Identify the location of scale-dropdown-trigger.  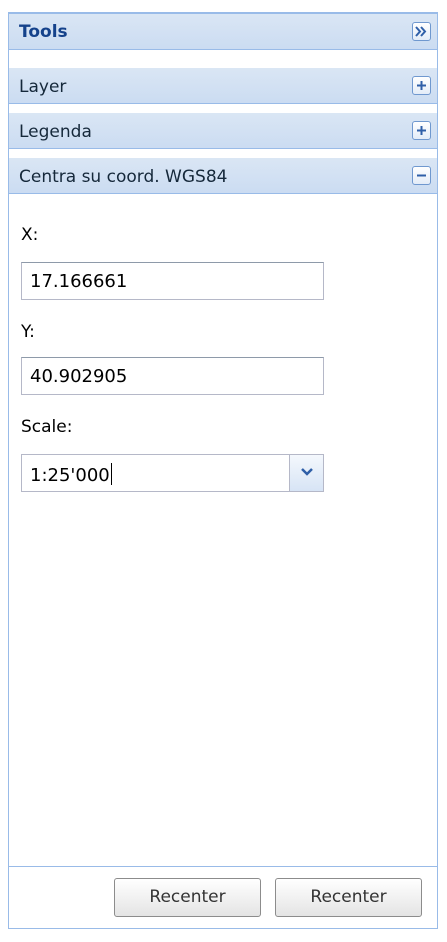
(306, 473).